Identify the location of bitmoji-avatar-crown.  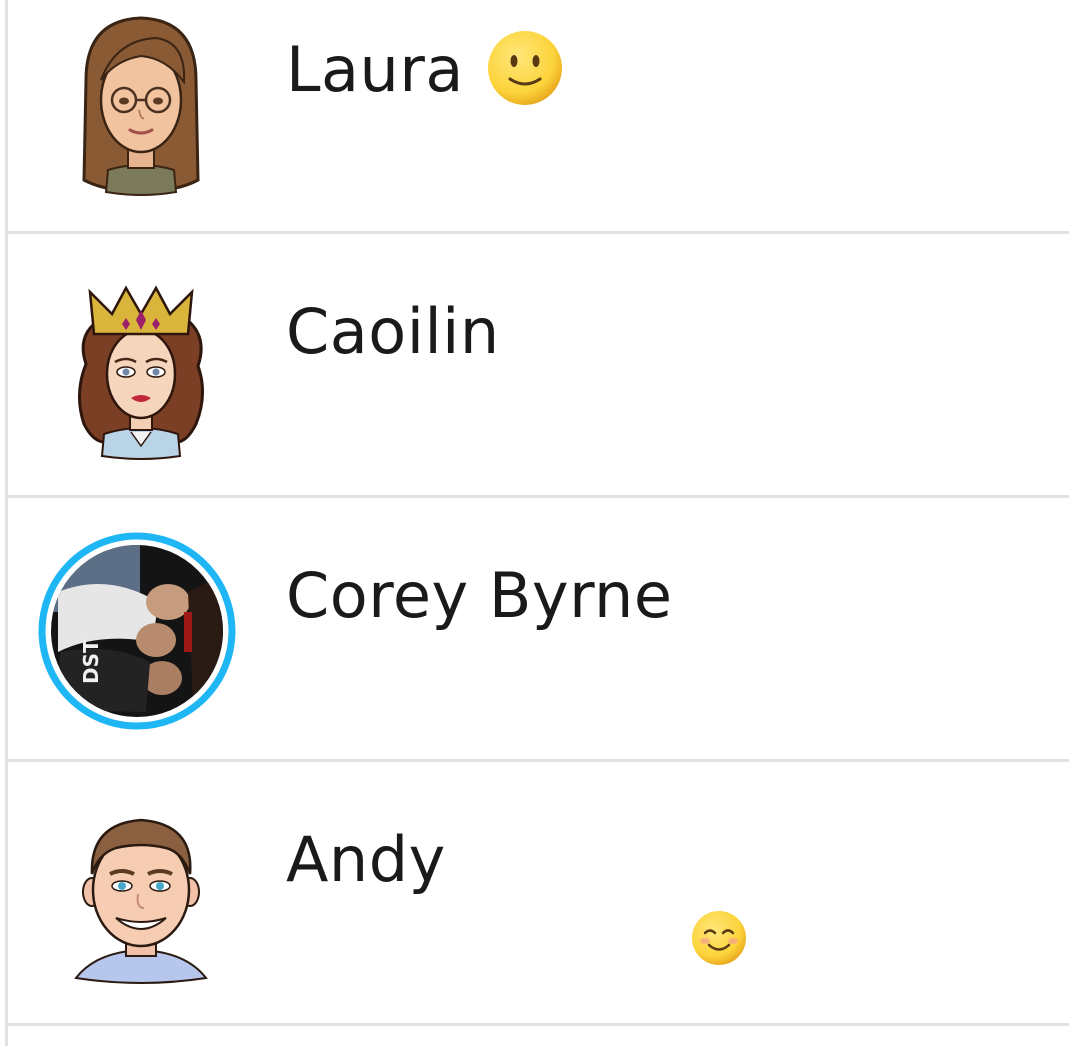
(141, 369).